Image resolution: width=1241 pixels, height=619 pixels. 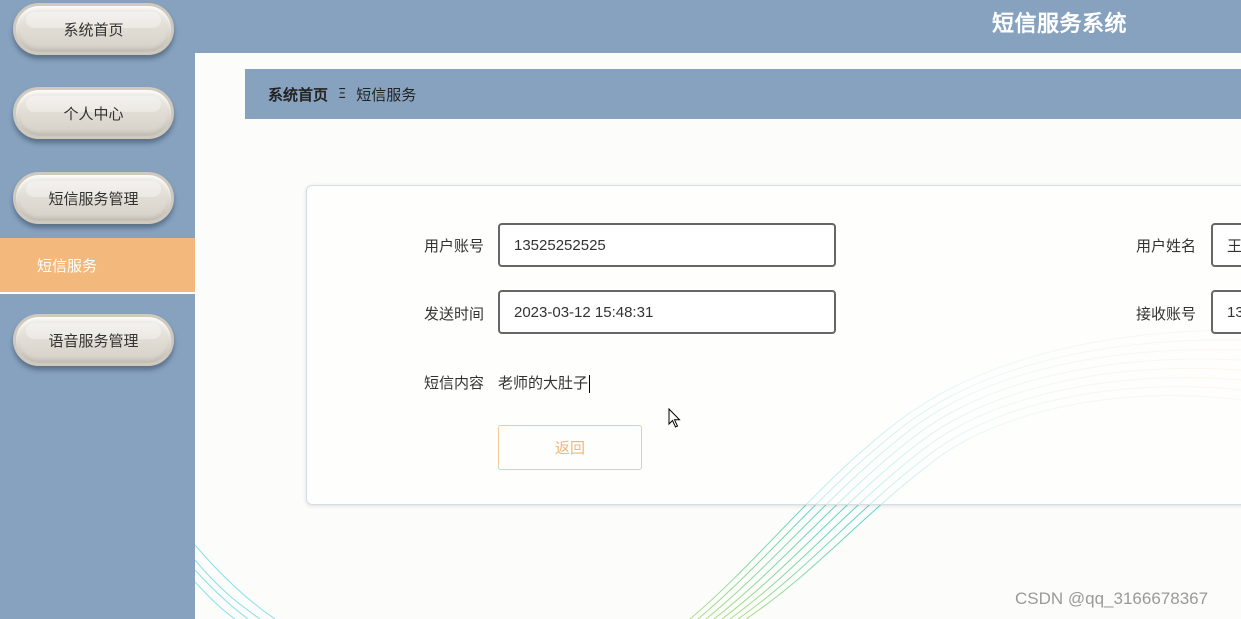 I want to click on sidebar-item-label: 短信服务, so click(x=67, y=265).